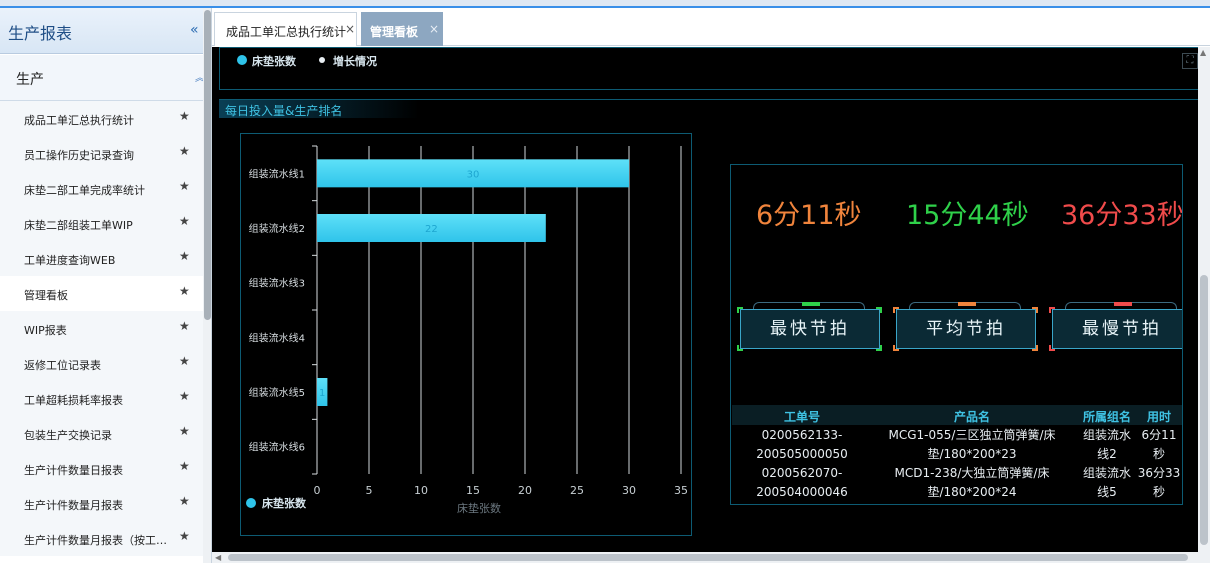  What do you see at coordinates (802, 454) in the screenshot?
I see `cell-order-no: 200505000050` at bounding box center [802, 454].